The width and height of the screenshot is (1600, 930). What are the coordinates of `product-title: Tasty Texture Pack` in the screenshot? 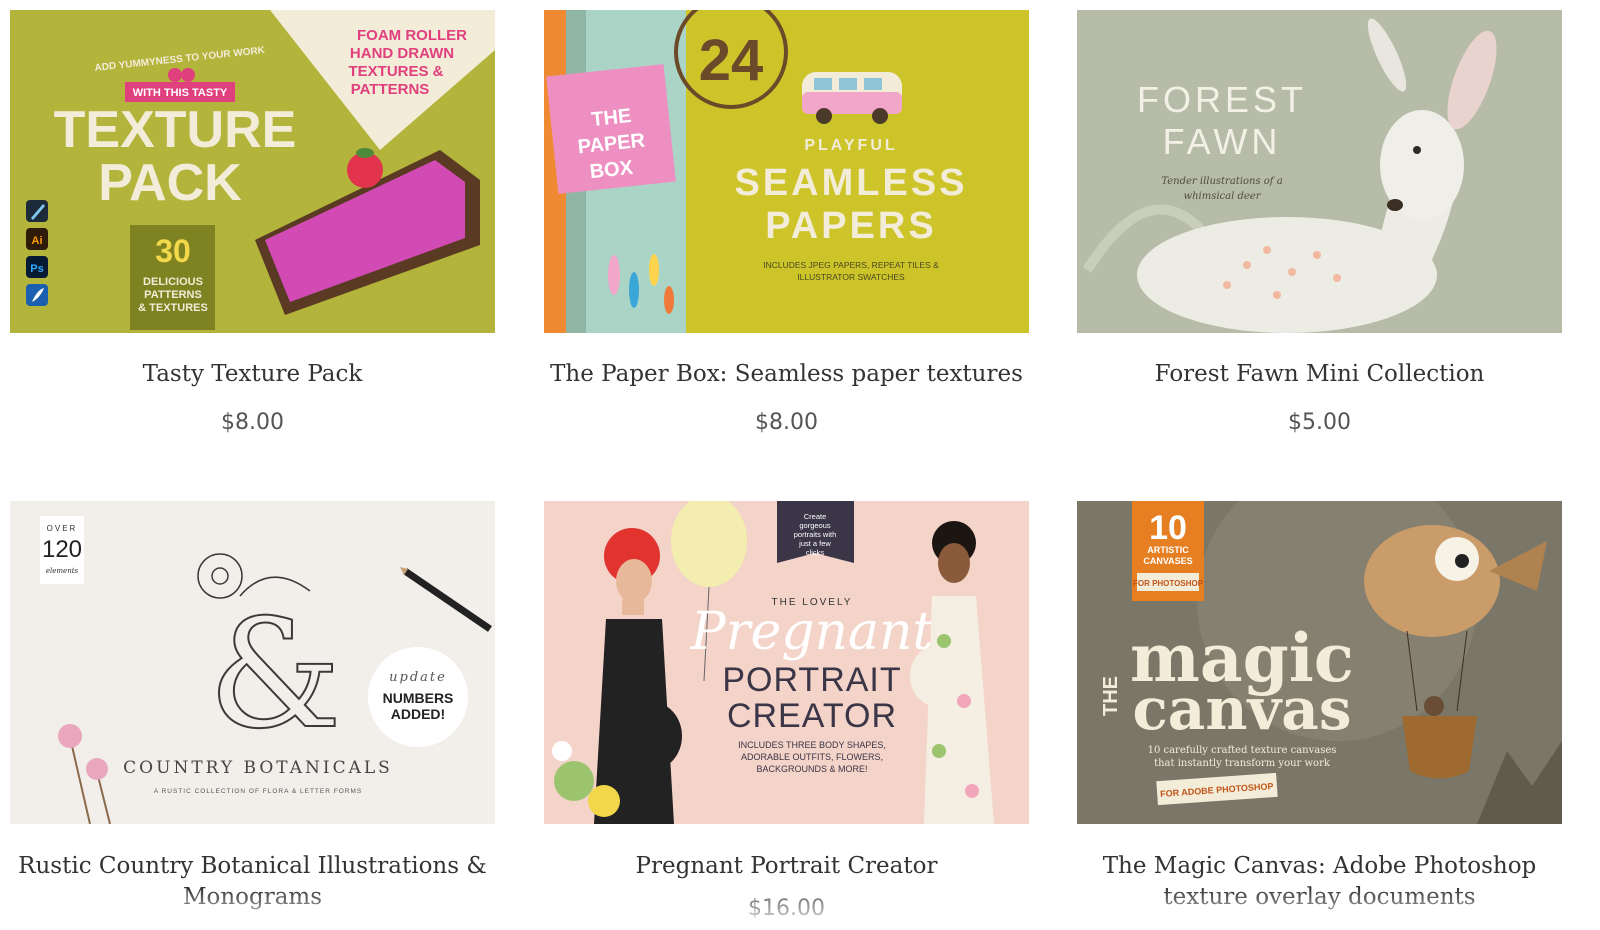 It's located at (252, 374).